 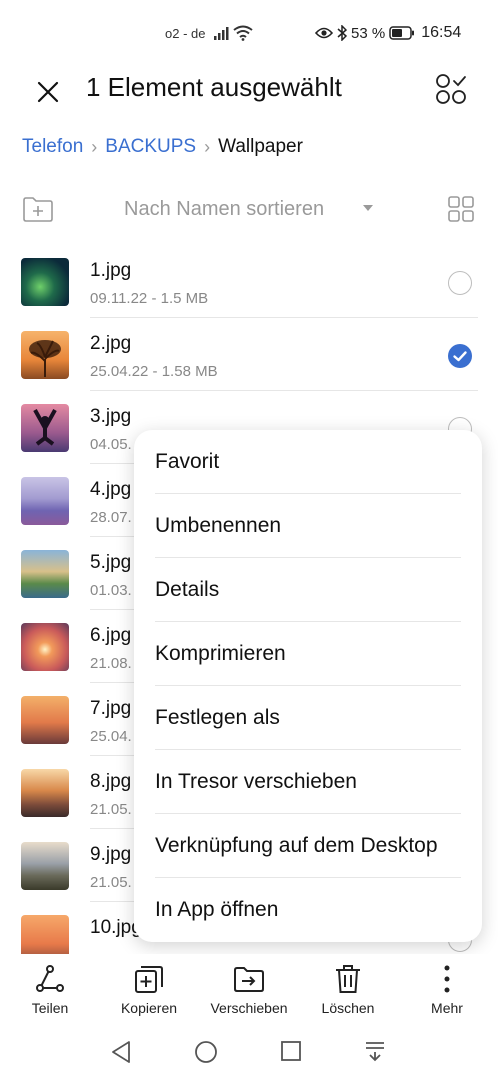 What do you see at coordinates (324, 33) in the screenshot?
I see `eye-icon` at bounding box center [324, 33].